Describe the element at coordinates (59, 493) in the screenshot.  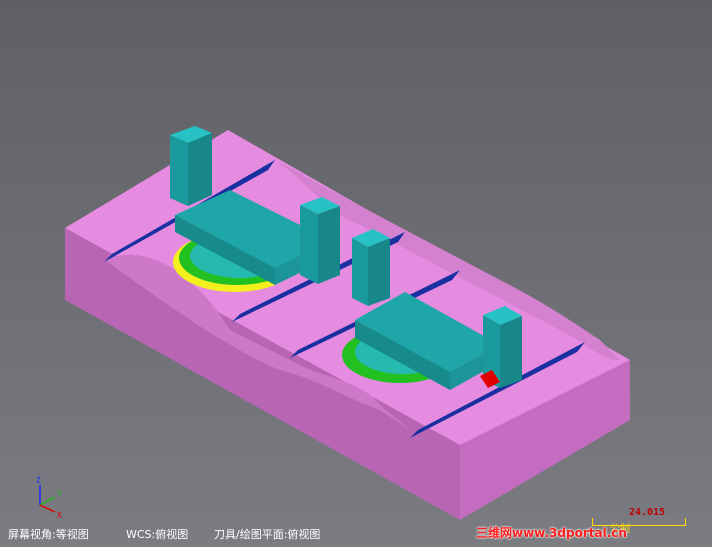
I see `axis-y-label: Y` at that location.